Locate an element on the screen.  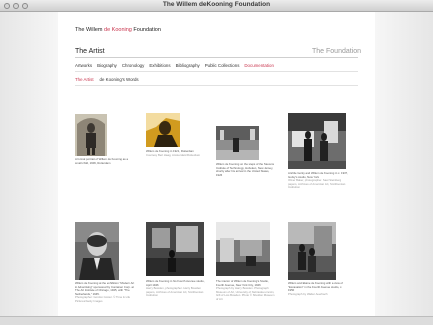
status-bar is located at coordinates (216, 320).